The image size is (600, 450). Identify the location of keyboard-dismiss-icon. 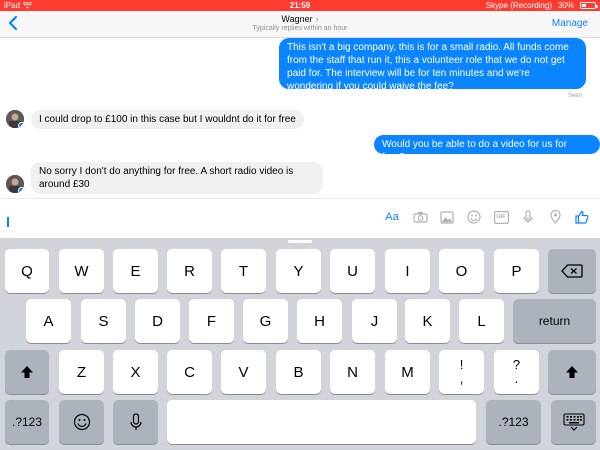
(573, 422).